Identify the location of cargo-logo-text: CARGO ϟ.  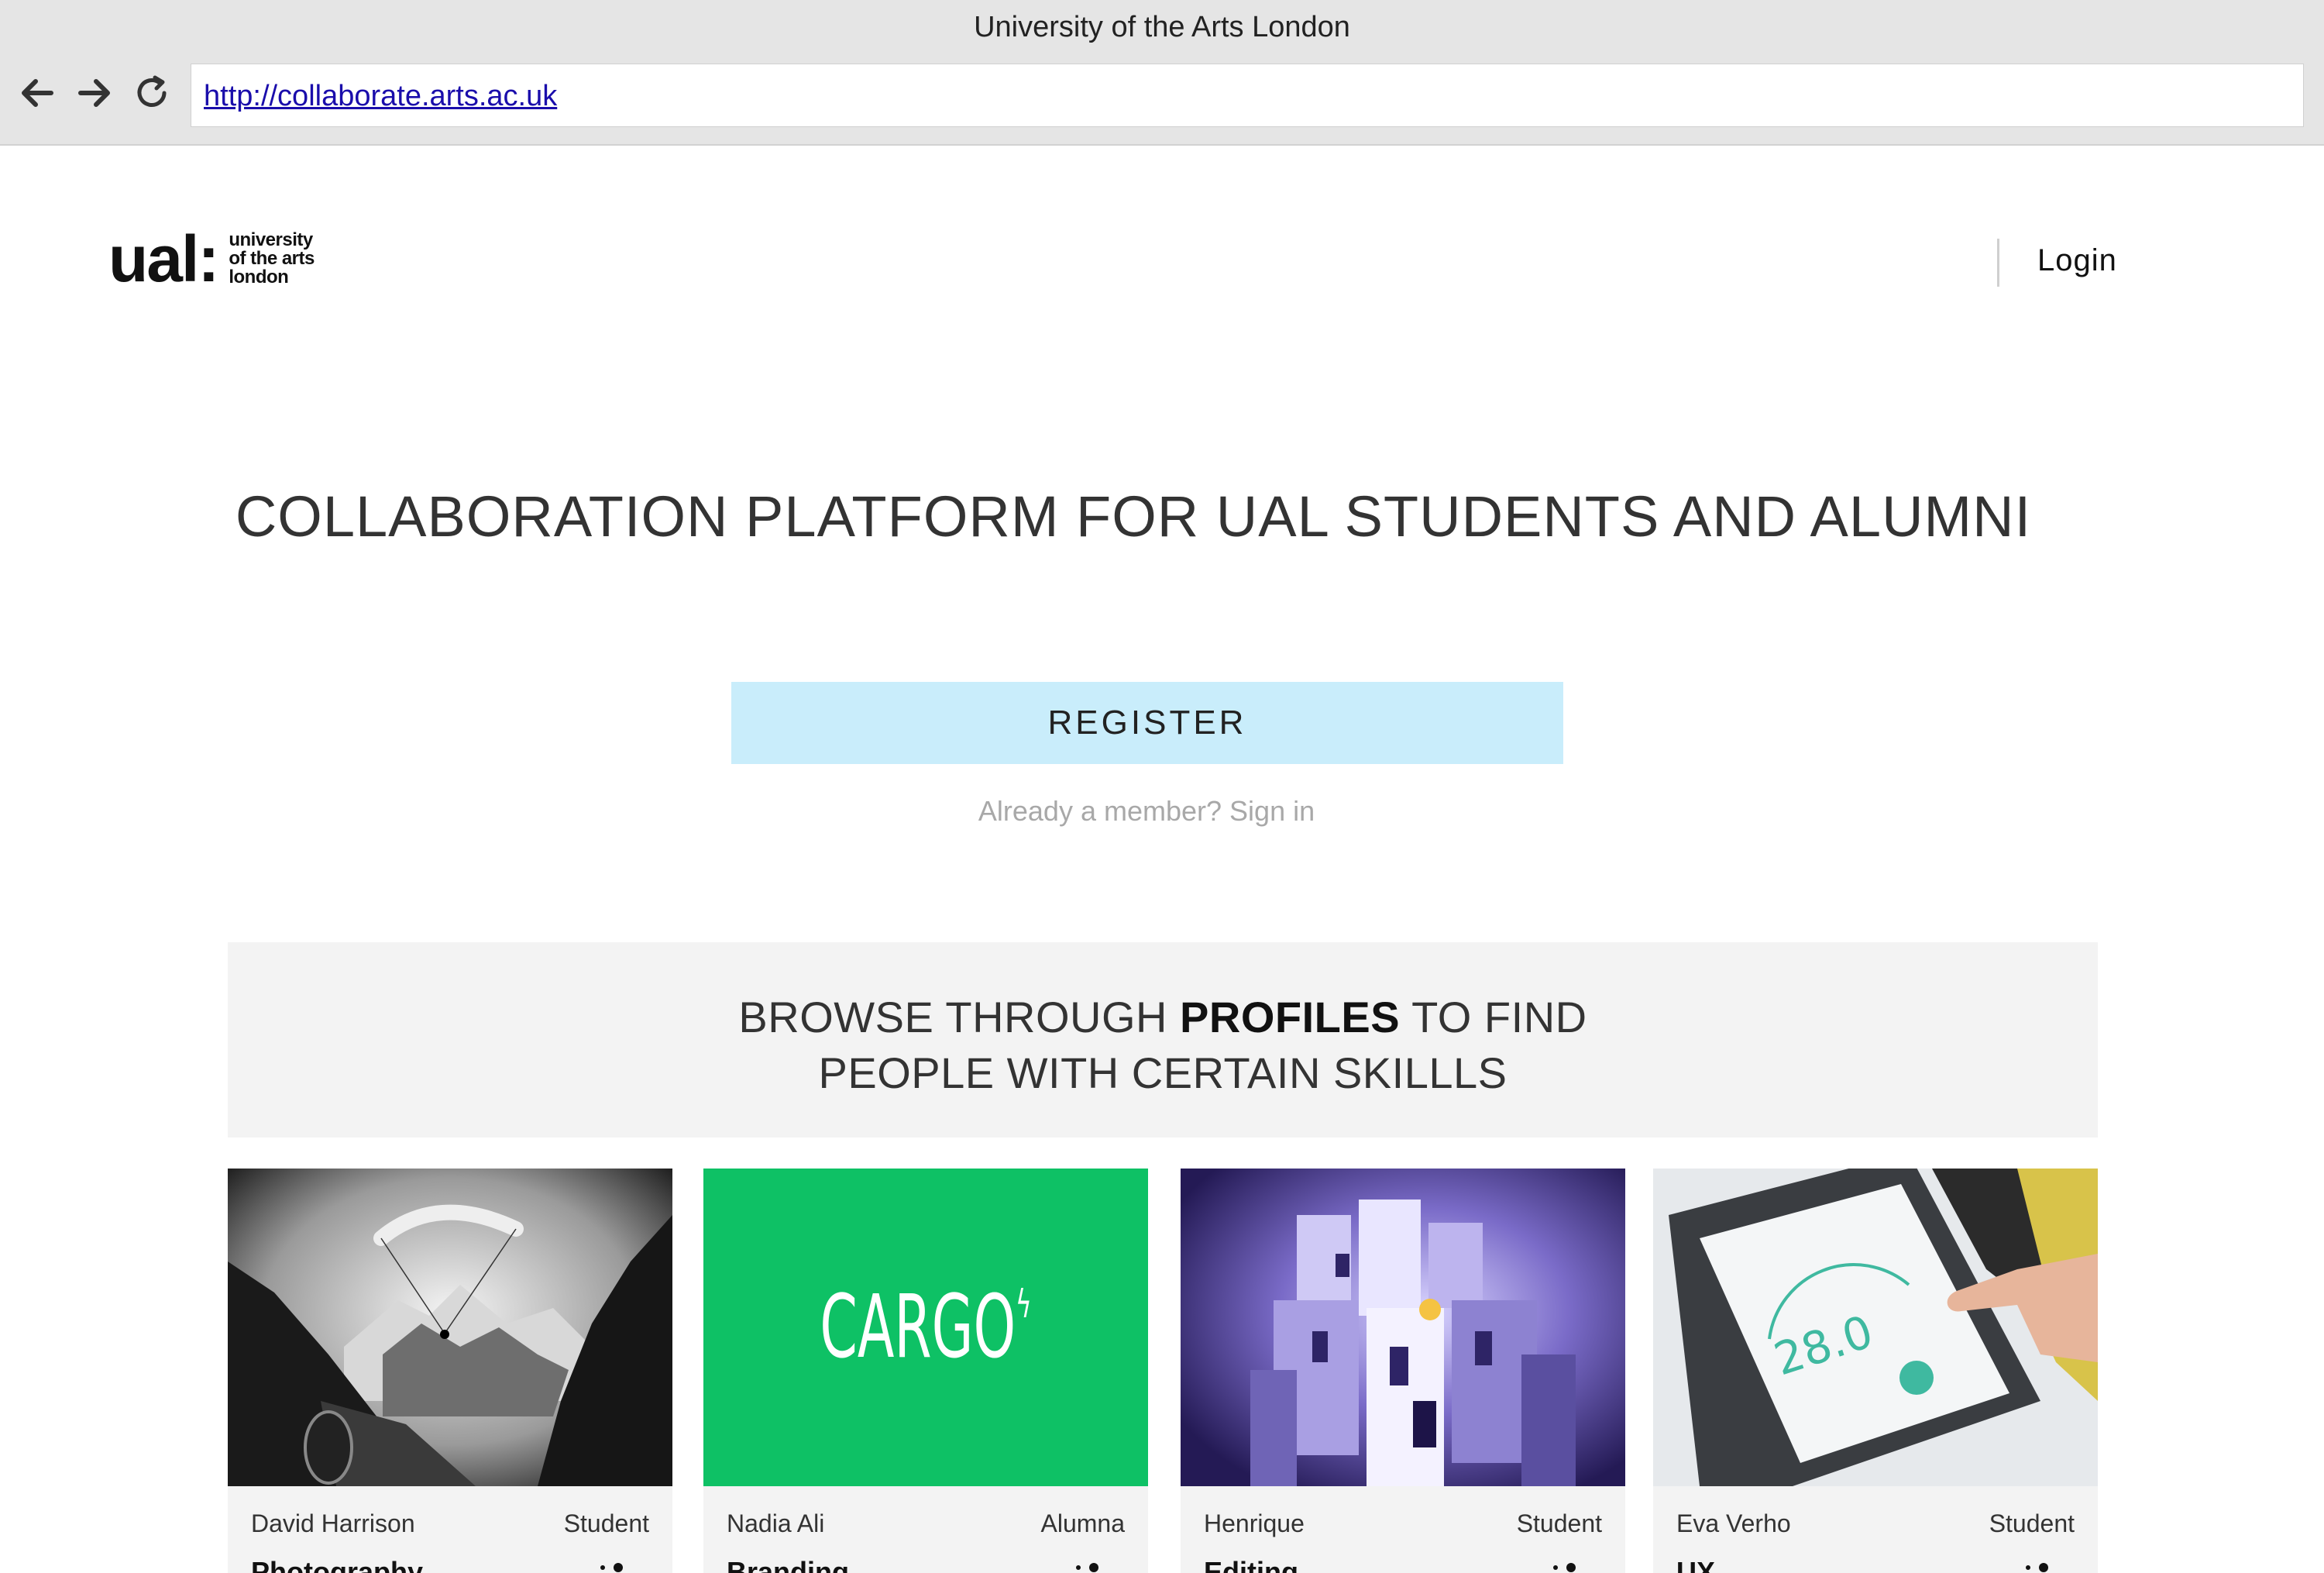
(926, 1327).